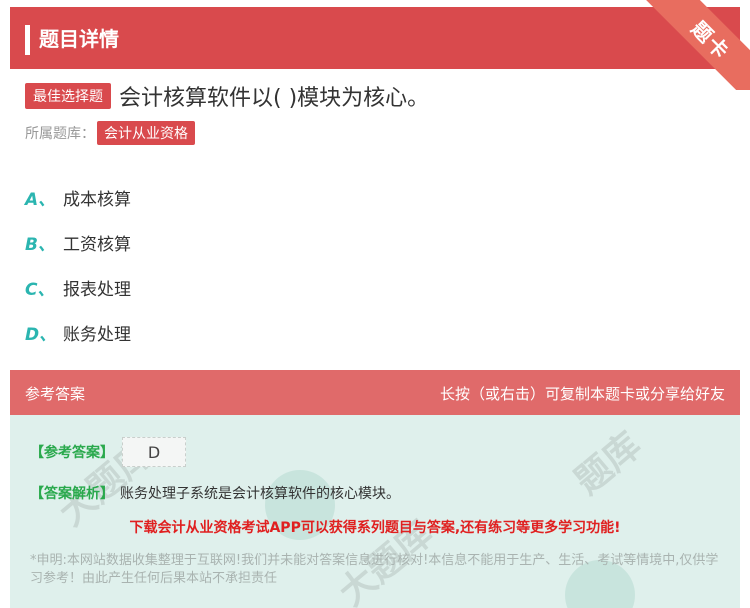 Image resolution: width=750 pixels, height=608 pixels. I want to click on analysis-row: 【答案解析】 账务处理子系统是会计核算软件的核心模块。, so click(215, 493).